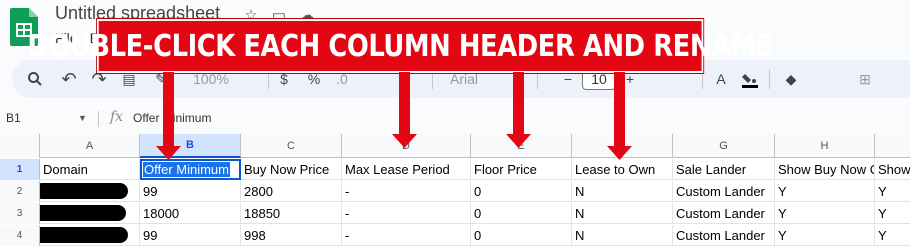  I want to click on text-color-icon: A, so click(721, 79).